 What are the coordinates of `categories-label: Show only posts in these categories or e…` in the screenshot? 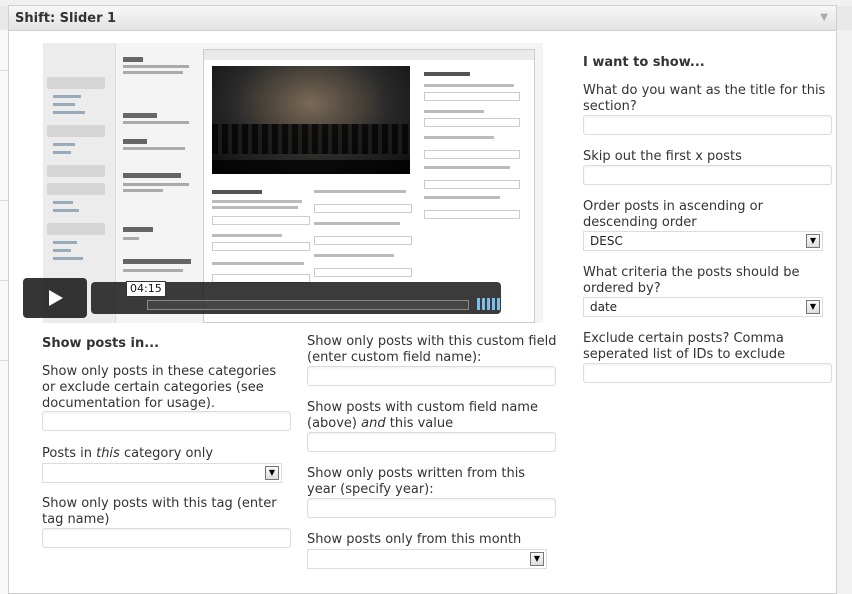 It's located at (159, 387).